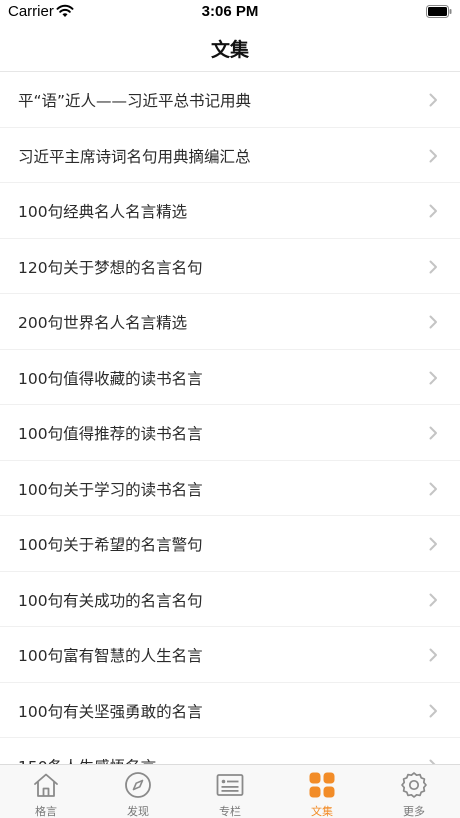  Describe the element at coordinates (230, 811) in the screenshot. I see `tab-label: 专栏` at that location.